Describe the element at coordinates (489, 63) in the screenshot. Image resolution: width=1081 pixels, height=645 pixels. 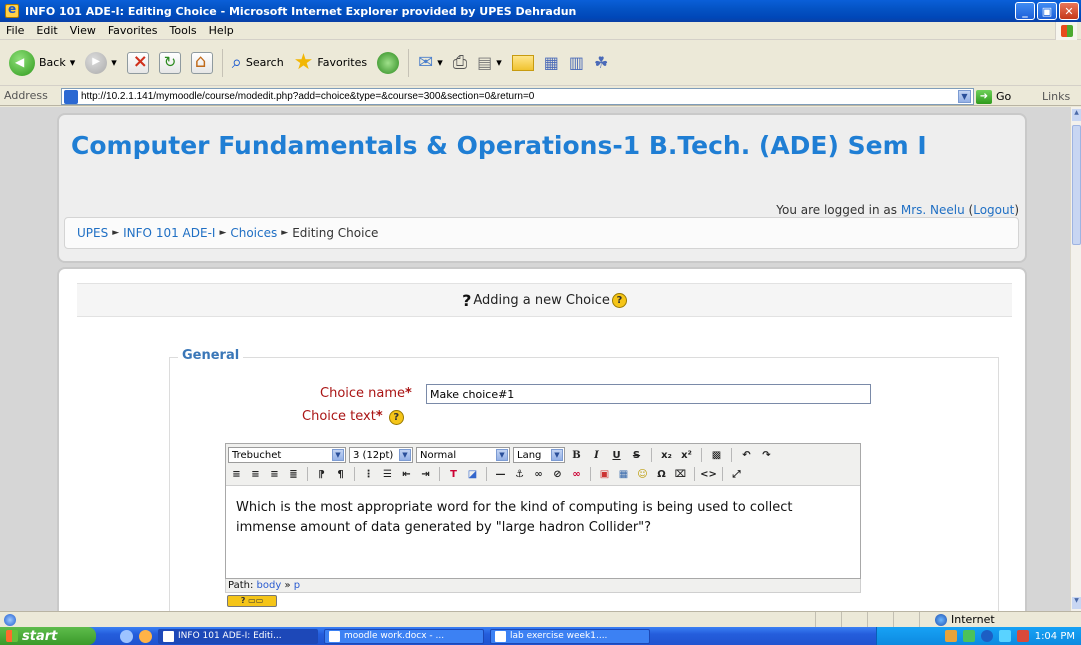
I see `edit-button: ▤ ▾` at that location.